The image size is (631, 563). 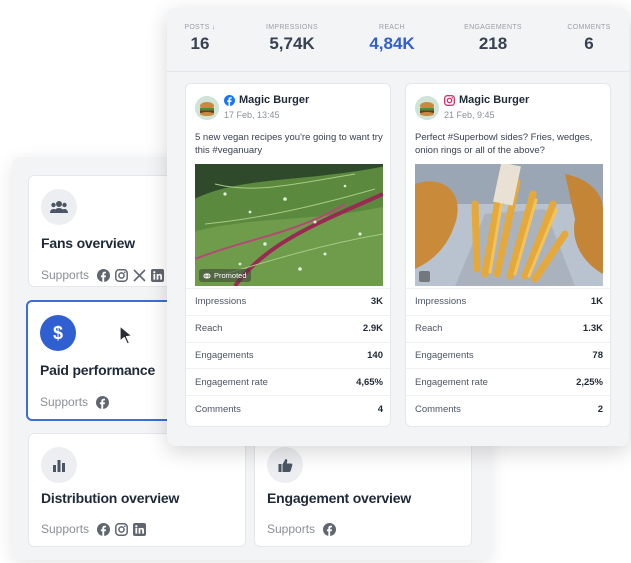 I want to click on stat-reach: REACH 4,84K, so click(x=392, y=39).